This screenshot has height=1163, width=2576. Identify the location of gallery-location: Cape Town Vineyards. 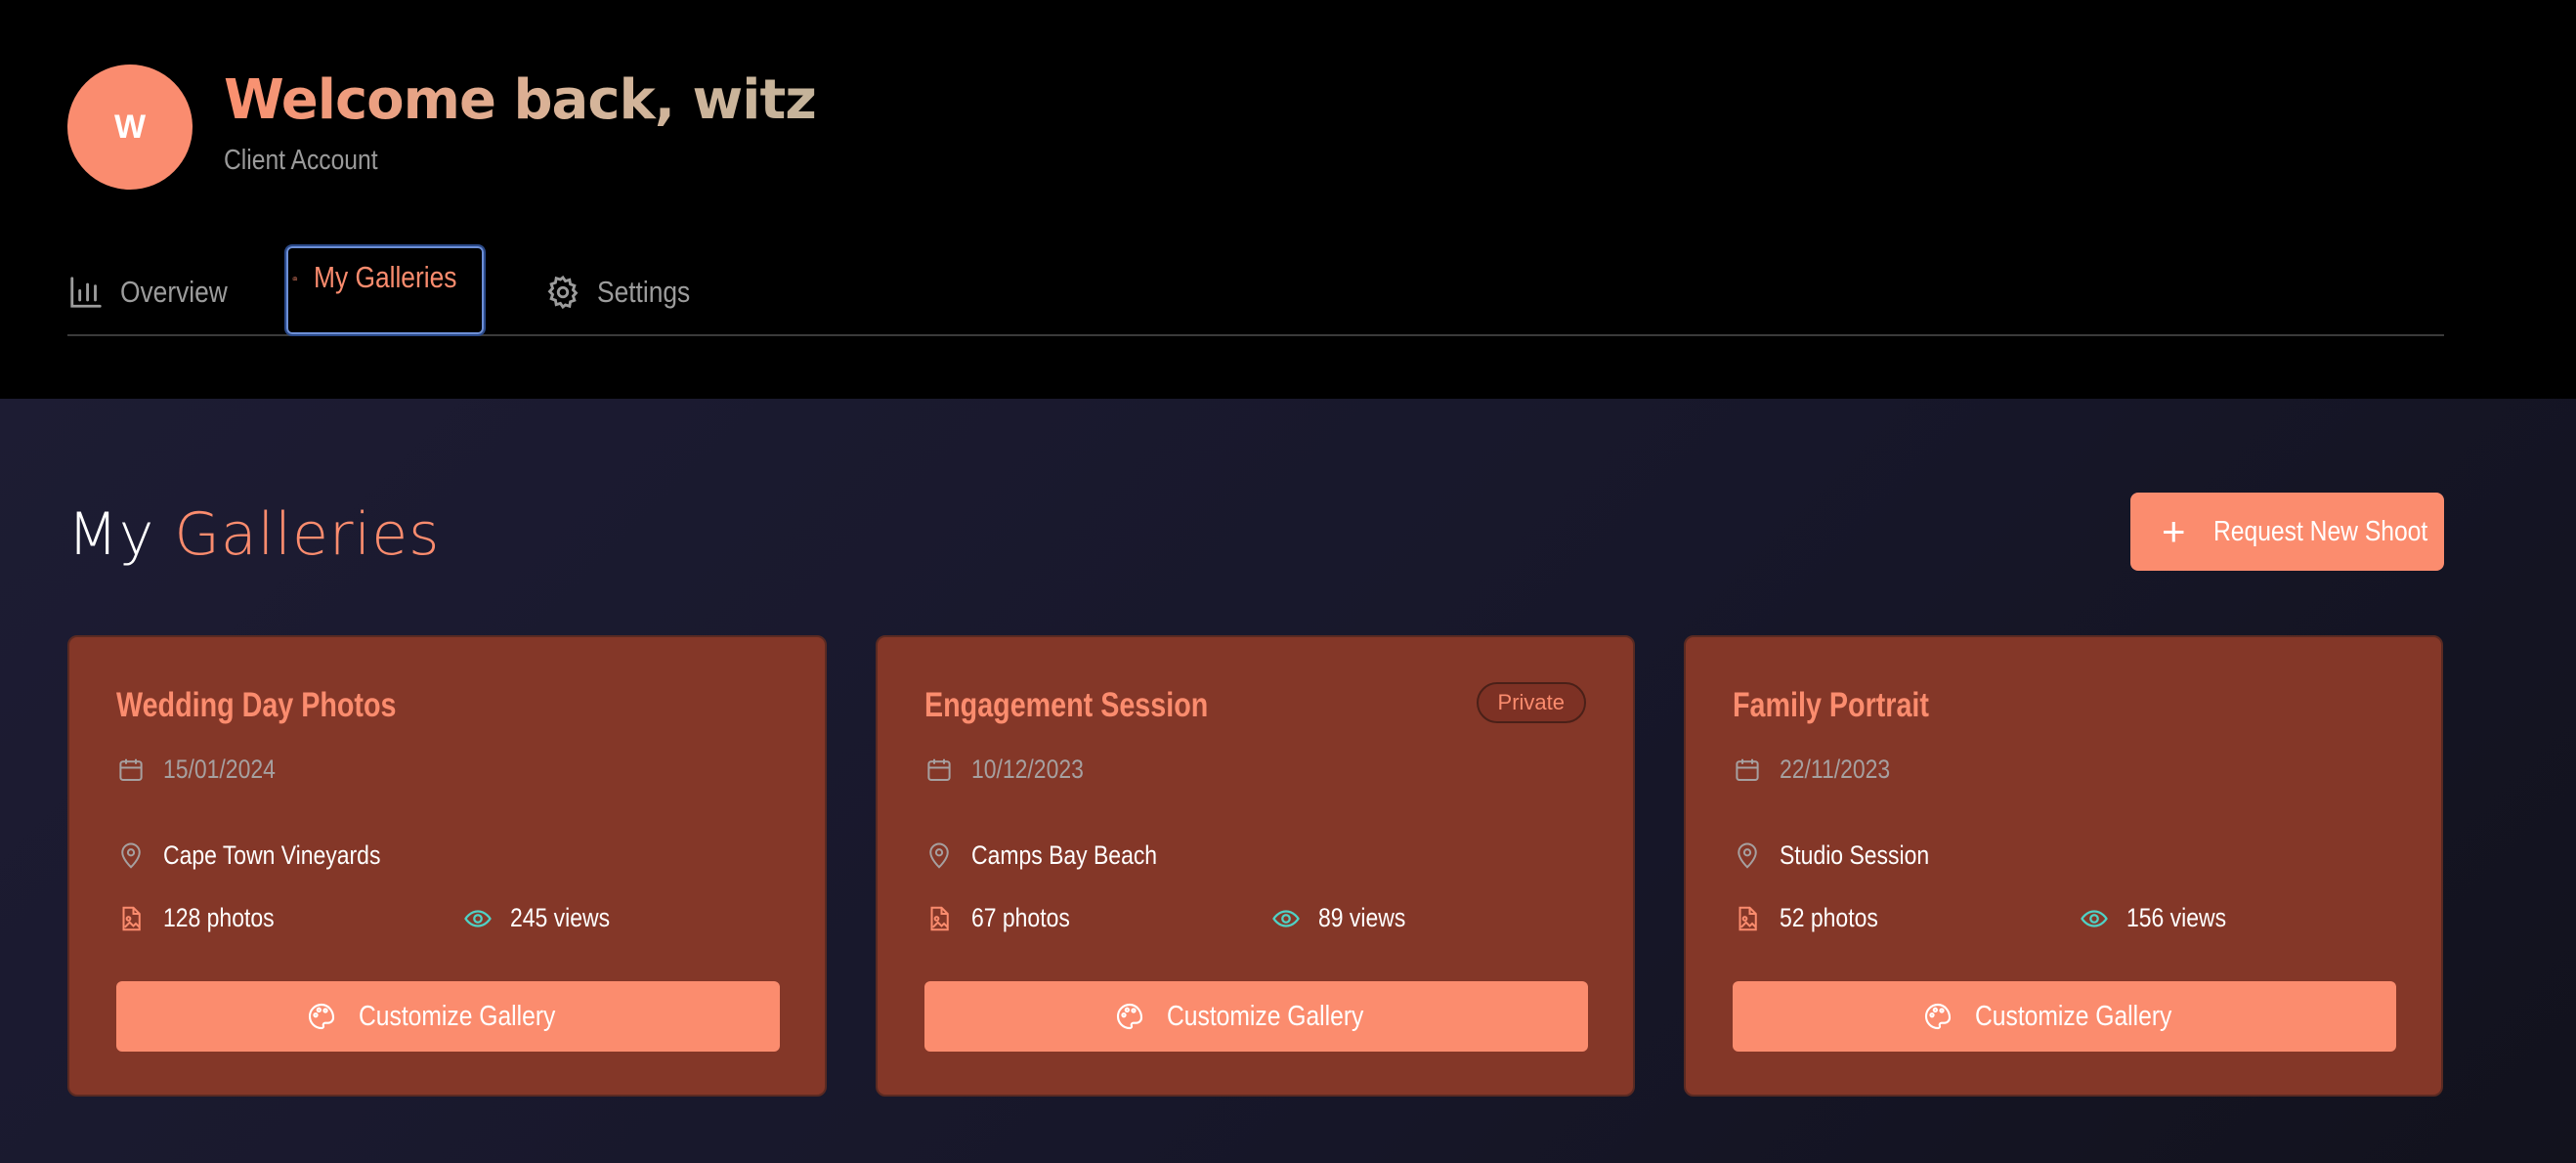
(268, 855).